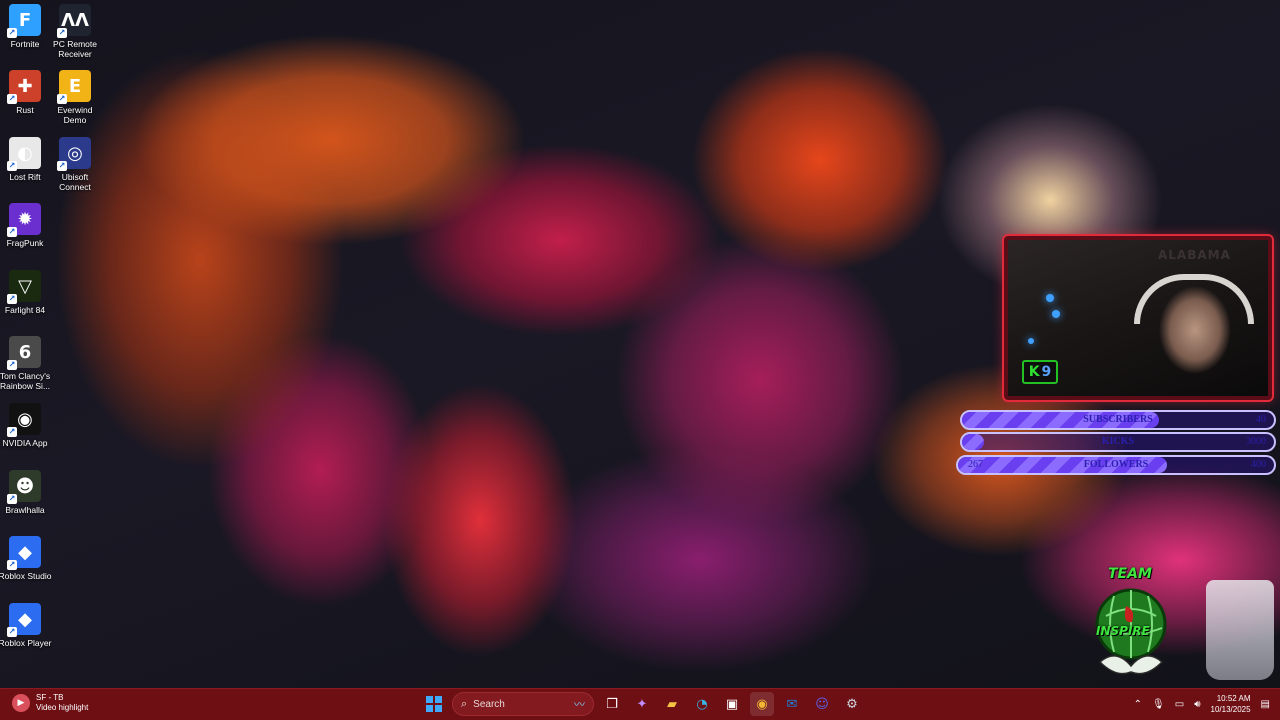 The image size is (1280, 720). I want to click on team-inspire-logo: TEAM INSPIRE, so click(1131, 625).